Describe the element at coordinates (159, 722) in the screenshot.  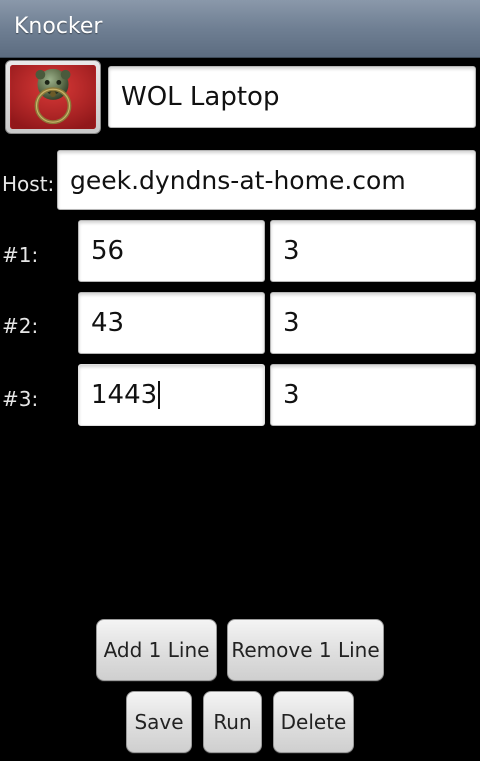
I see `save-button: Save` at that location.